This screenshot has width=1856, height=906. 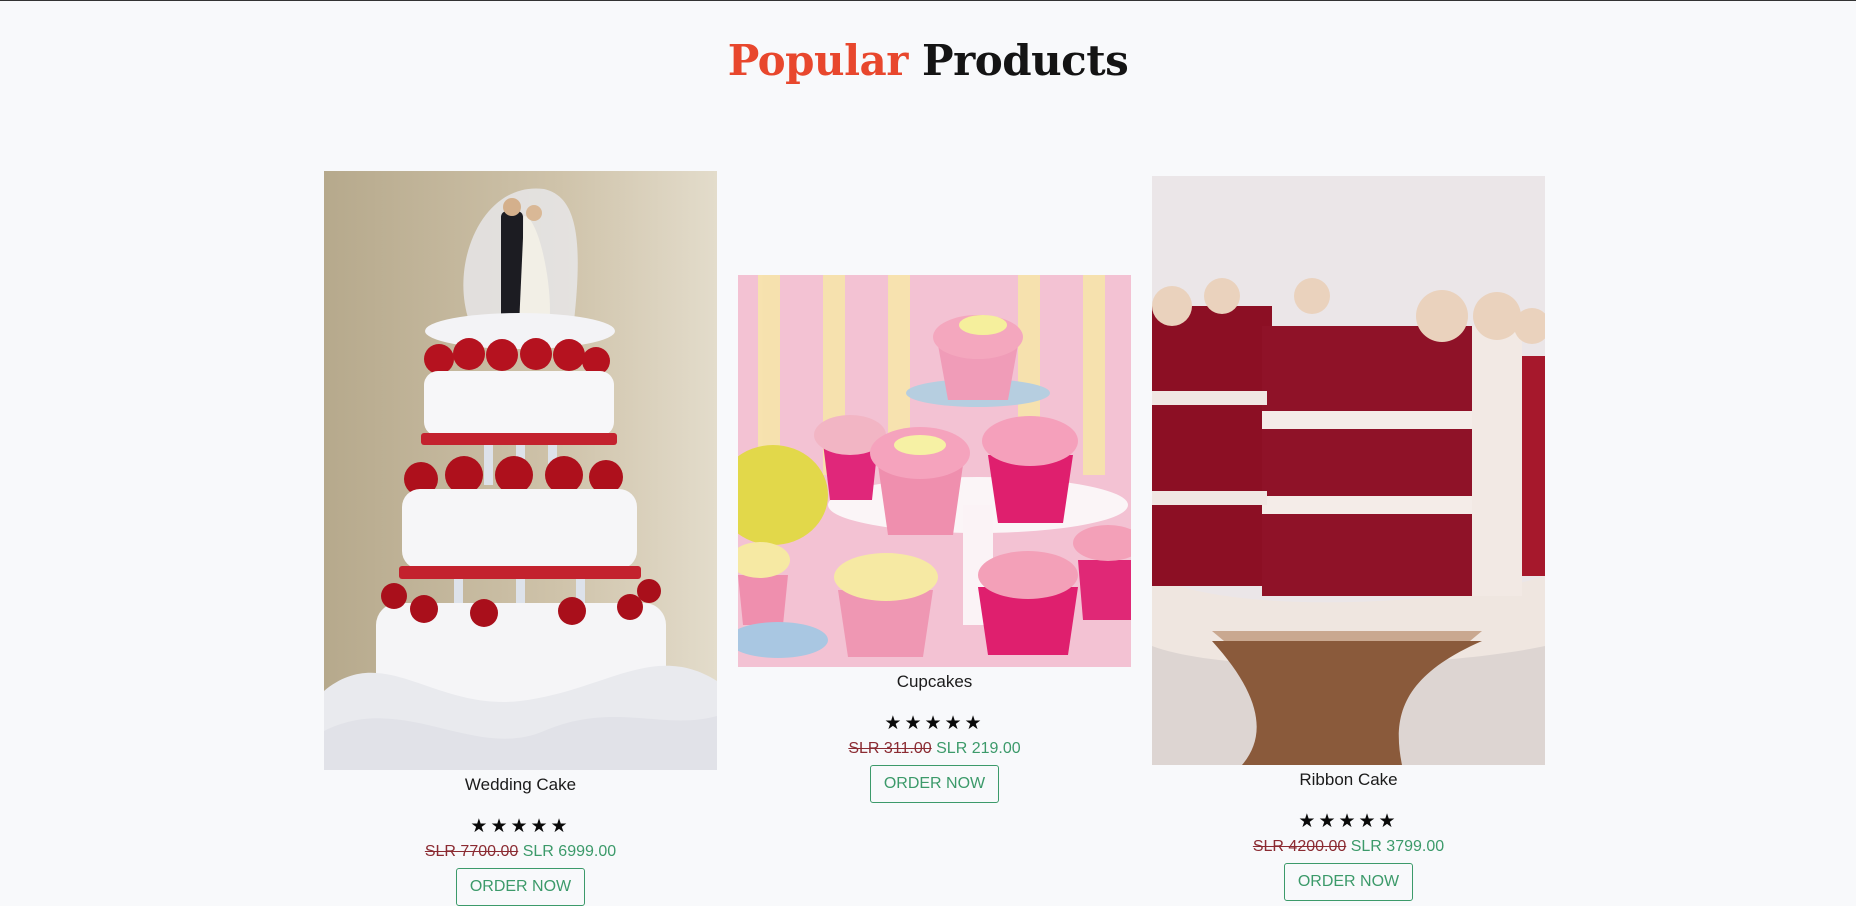 What do you see at coordinates (1025, 60) in the screenshot?
I see `section-title-rest: Products` at bounding box center [1025, 60].